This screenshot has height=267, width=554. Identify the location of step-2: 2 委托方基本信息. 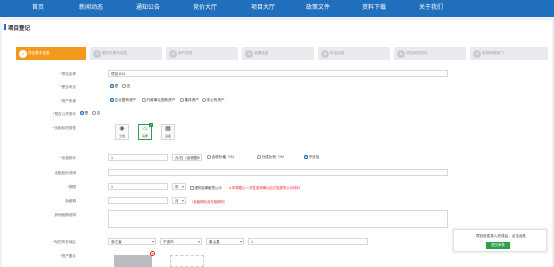
(126, 53).